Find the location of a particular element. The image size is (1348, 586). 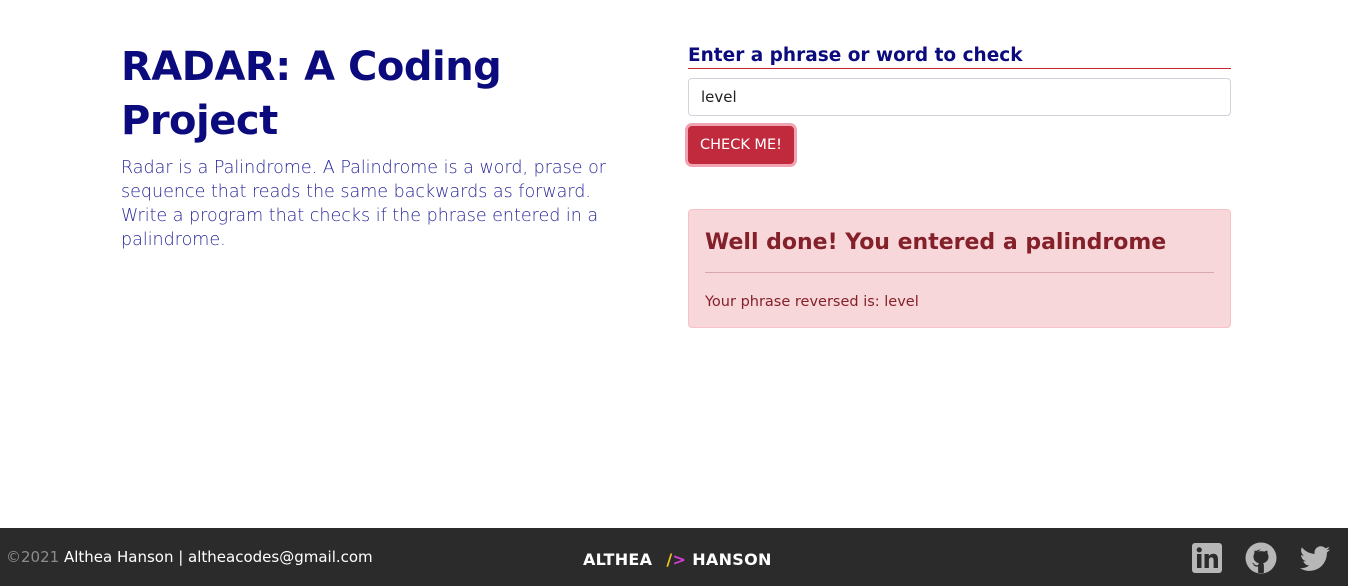

phrase-input is located at coordinates (959, 97).